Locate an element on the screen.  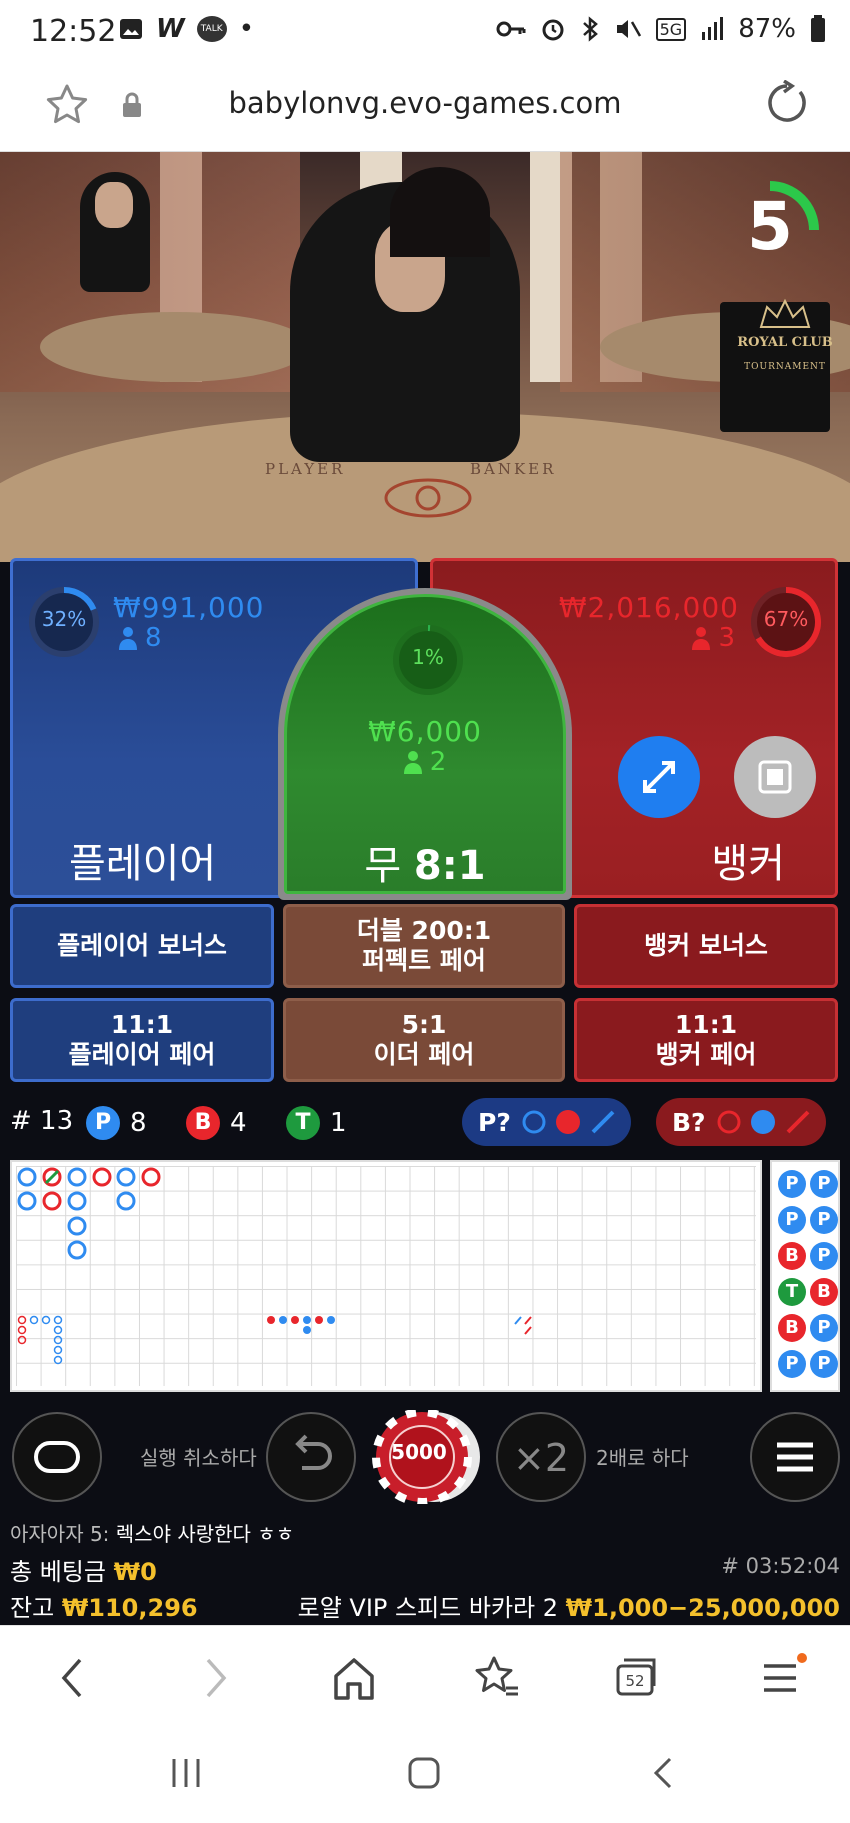
player-ask-button: P? is located at coordinates (546, 1122).